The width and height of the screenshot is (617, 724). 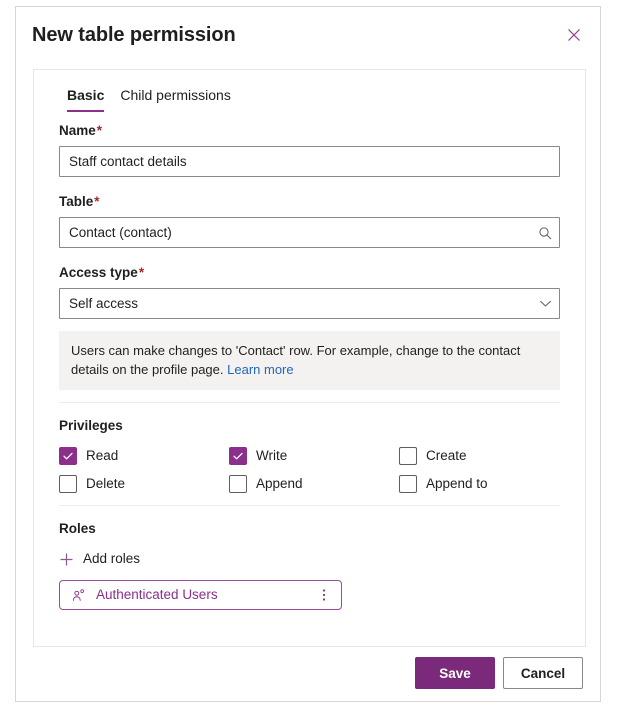 I want to click on privilege-read: Read, so click(x=144, y=456).